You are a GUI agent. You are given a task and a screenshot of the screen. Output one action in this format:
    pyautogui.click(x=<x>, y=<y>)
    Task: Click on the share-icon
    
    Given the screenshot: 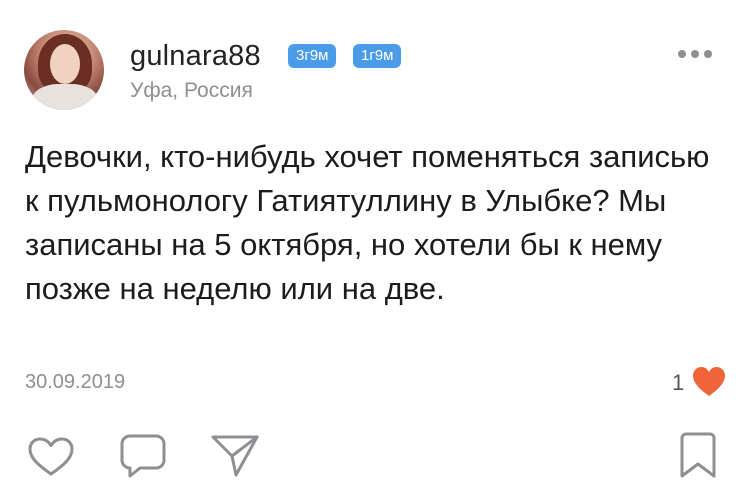 What is the action you would take?
    pyautogui.click(x=235, y=456)
    